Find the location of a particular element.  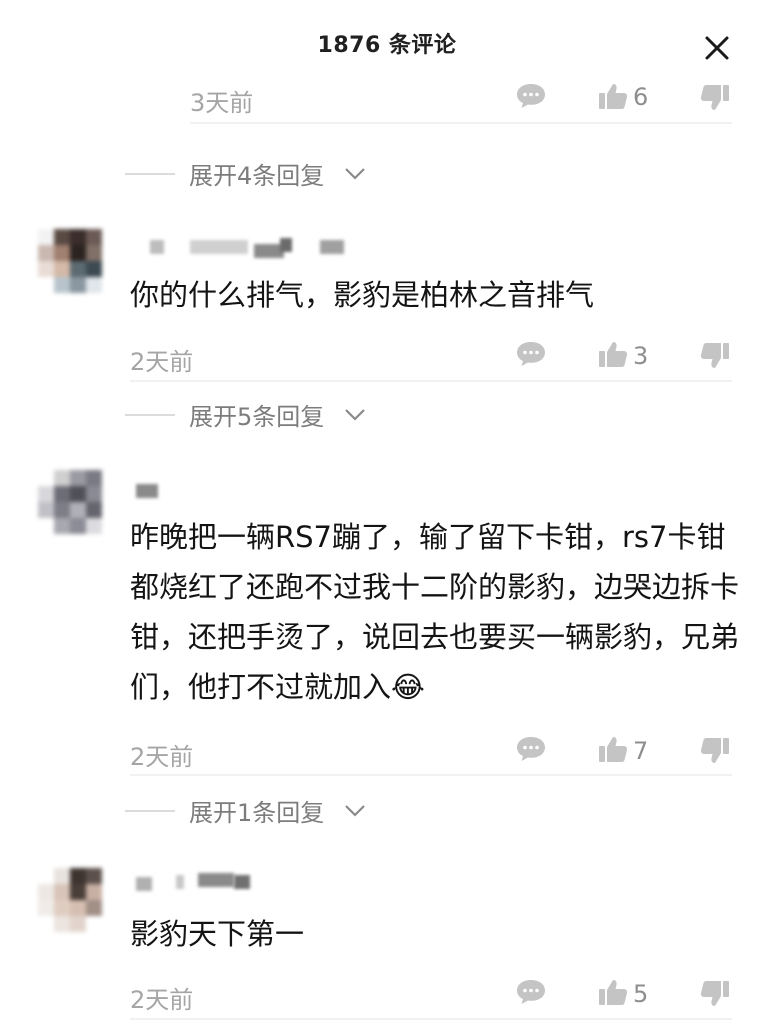

comment-count-title: 1876 条评论 is located at coordinates (387, 45).